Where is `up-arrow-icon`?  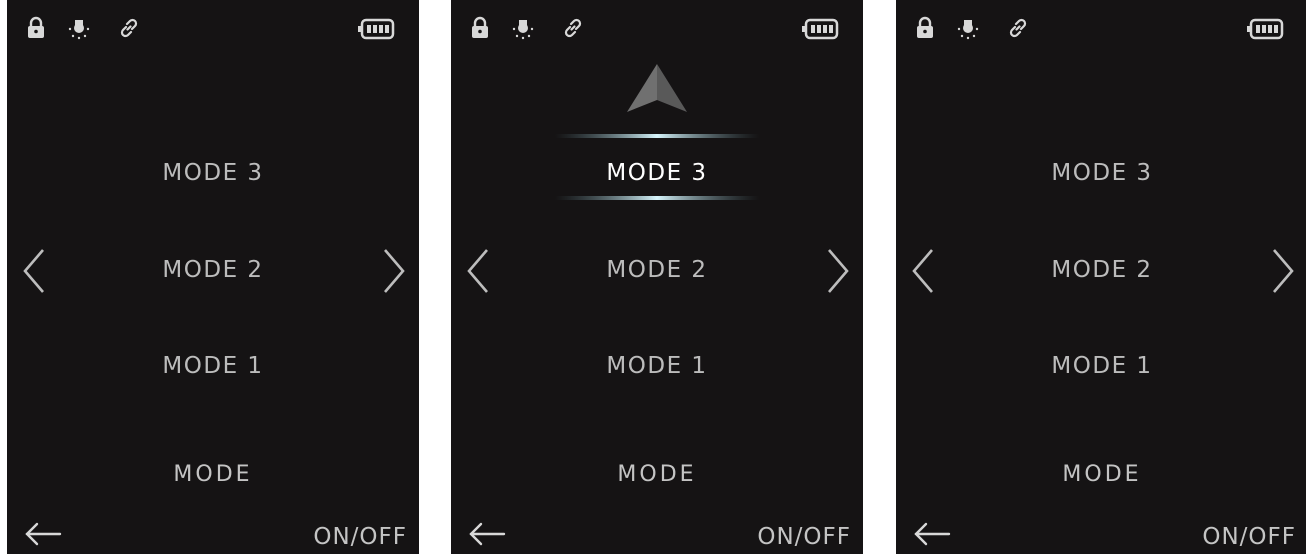 up-arrow-icon is located at coordinates (657, 88).